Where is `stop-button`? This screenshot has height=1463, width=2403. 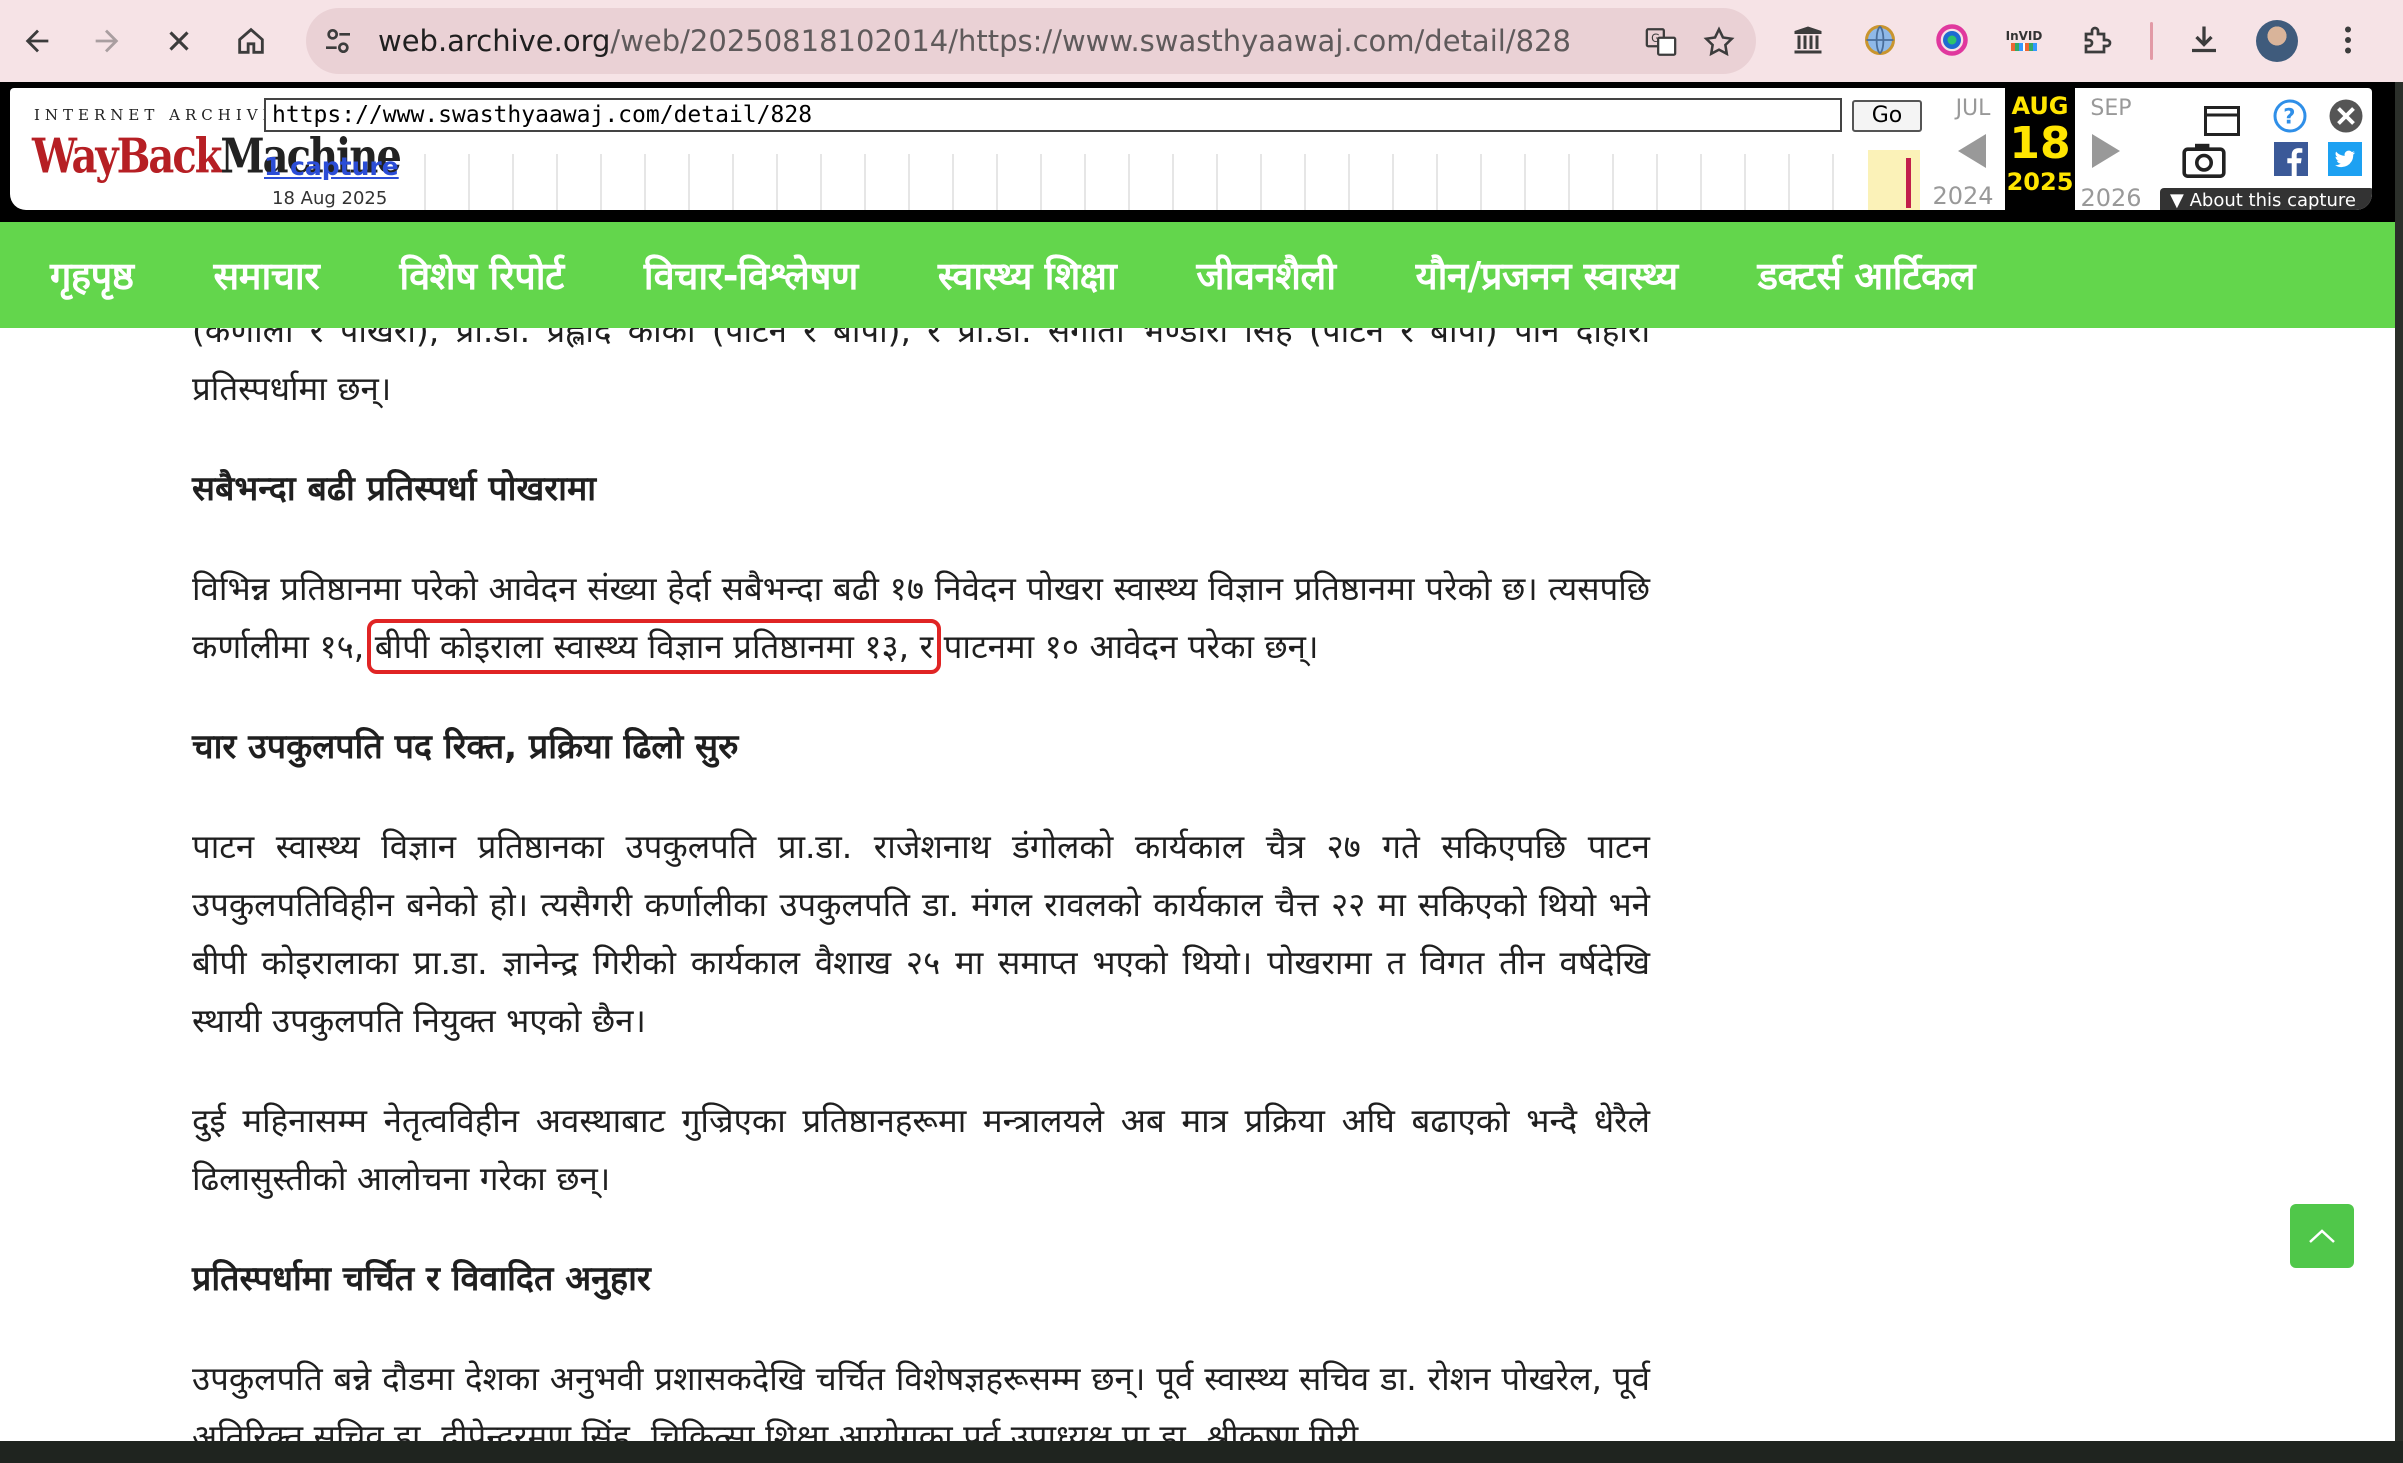
stop-button is located at coordinates (179, 41).